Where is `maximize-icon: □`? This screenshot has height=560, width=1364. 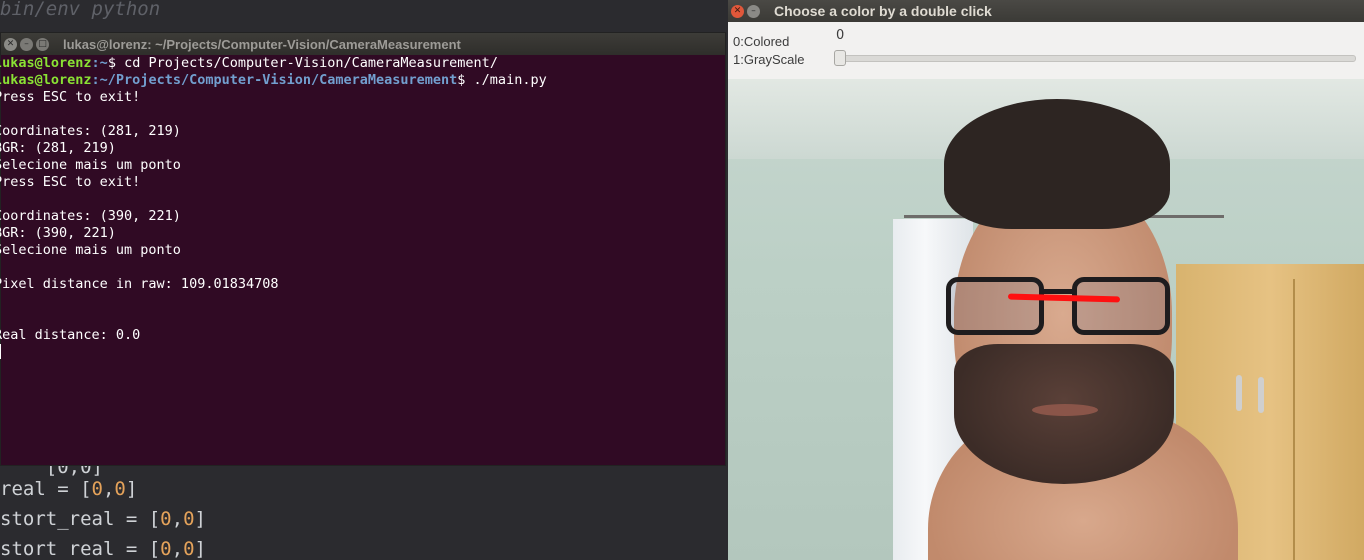 maximize-icon: □ is located at coordinates (42, 44).